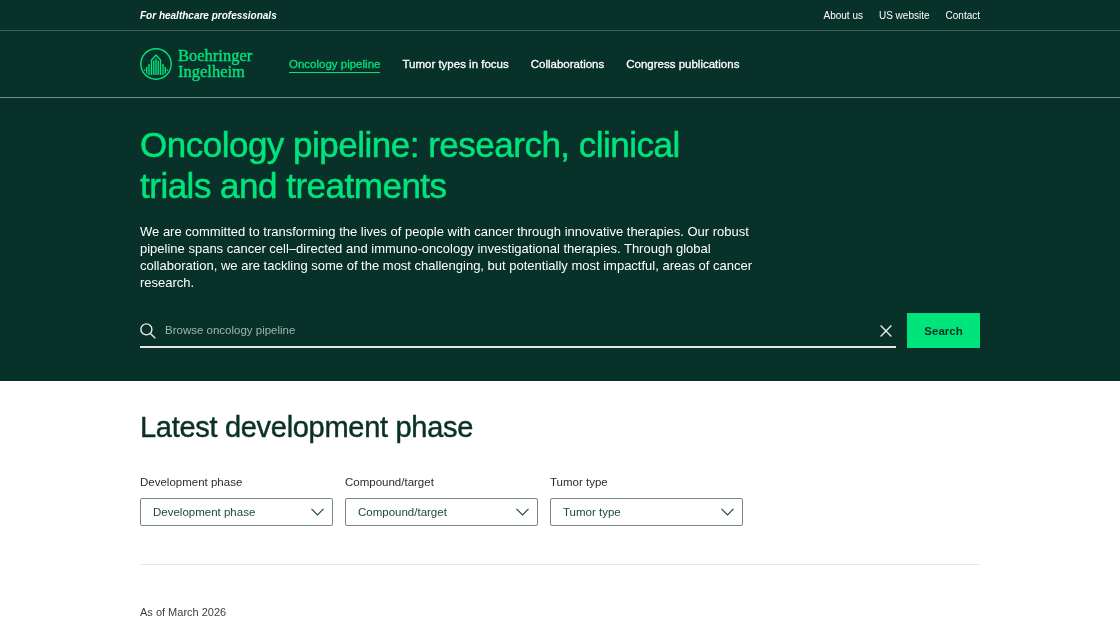 The image size is (1120, 630). What do you see at coordinates (518, 330) in the screenshot?
I see `search-field: Browse oncology pipeline` at bounding box center [518, 330].